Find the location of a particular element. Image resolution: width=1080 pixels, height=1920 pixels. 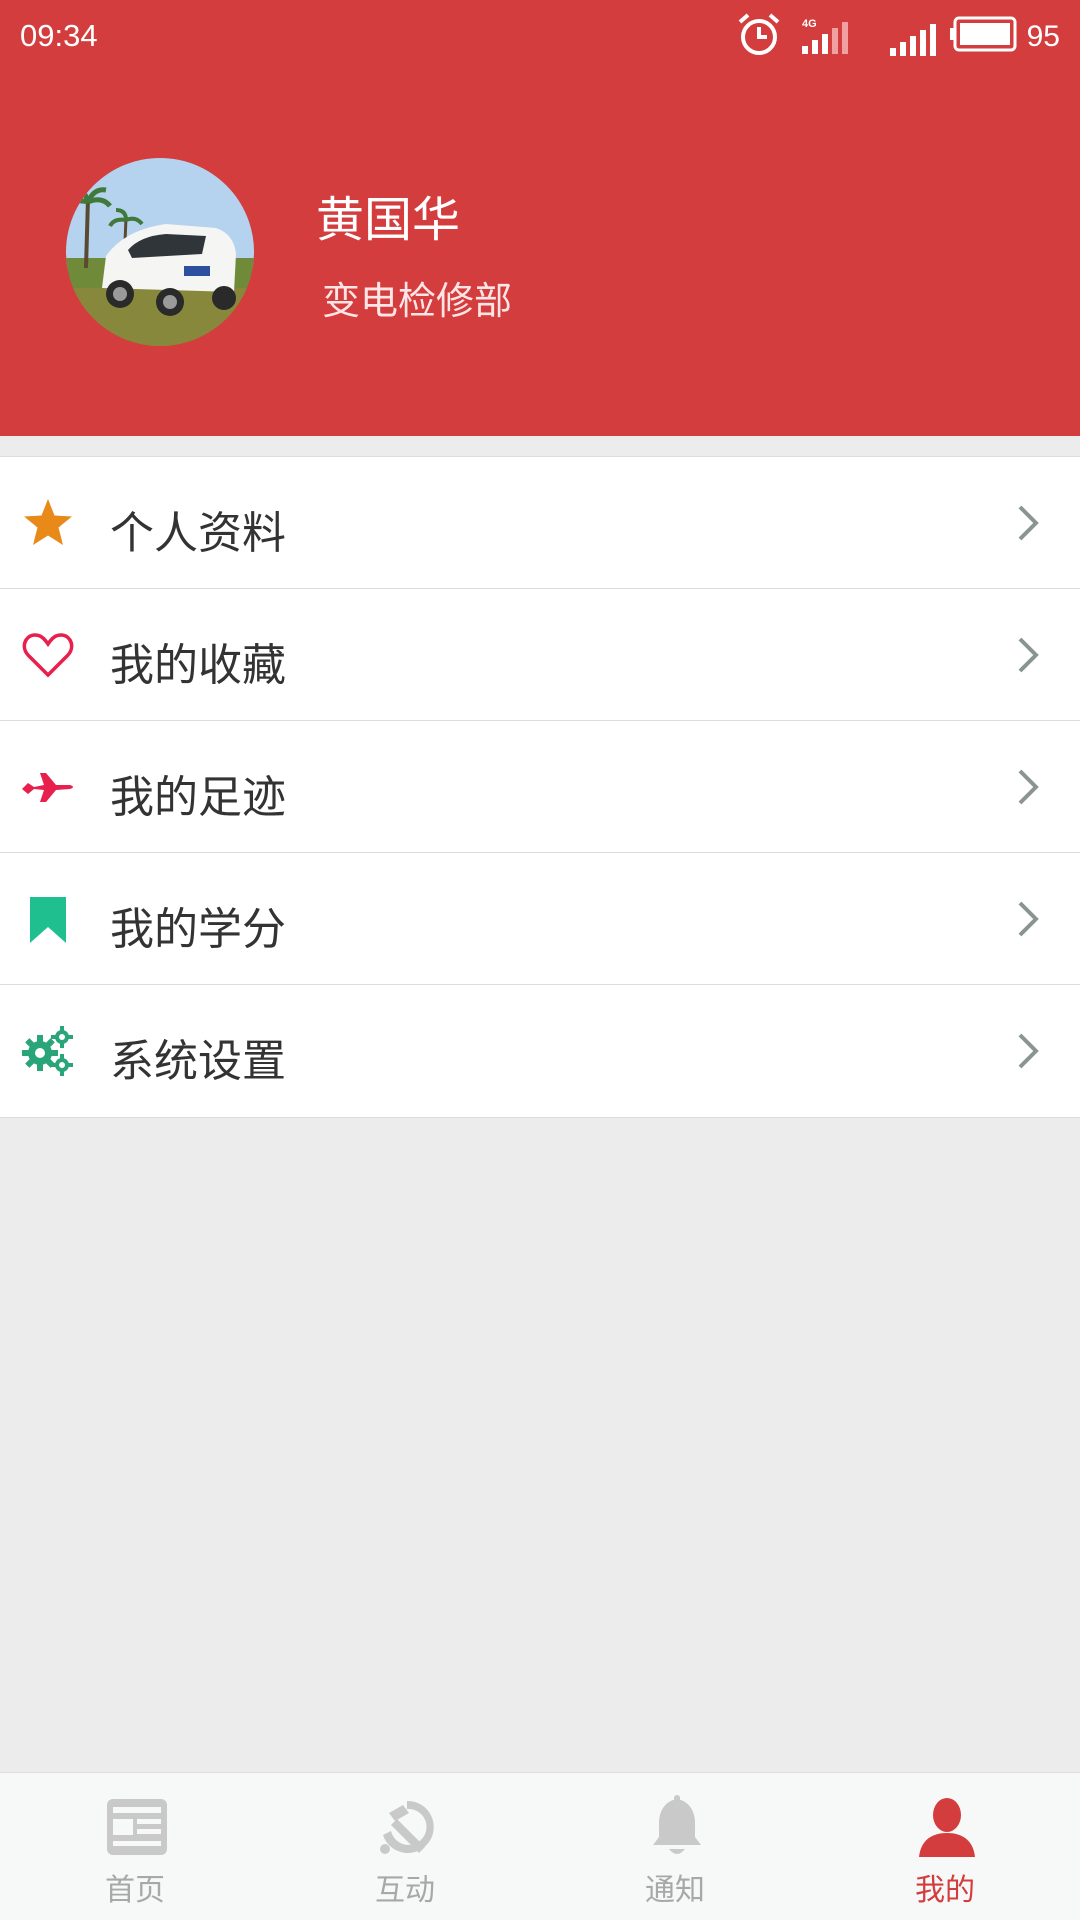

avatar-photo is located at coordinates (160, 252).